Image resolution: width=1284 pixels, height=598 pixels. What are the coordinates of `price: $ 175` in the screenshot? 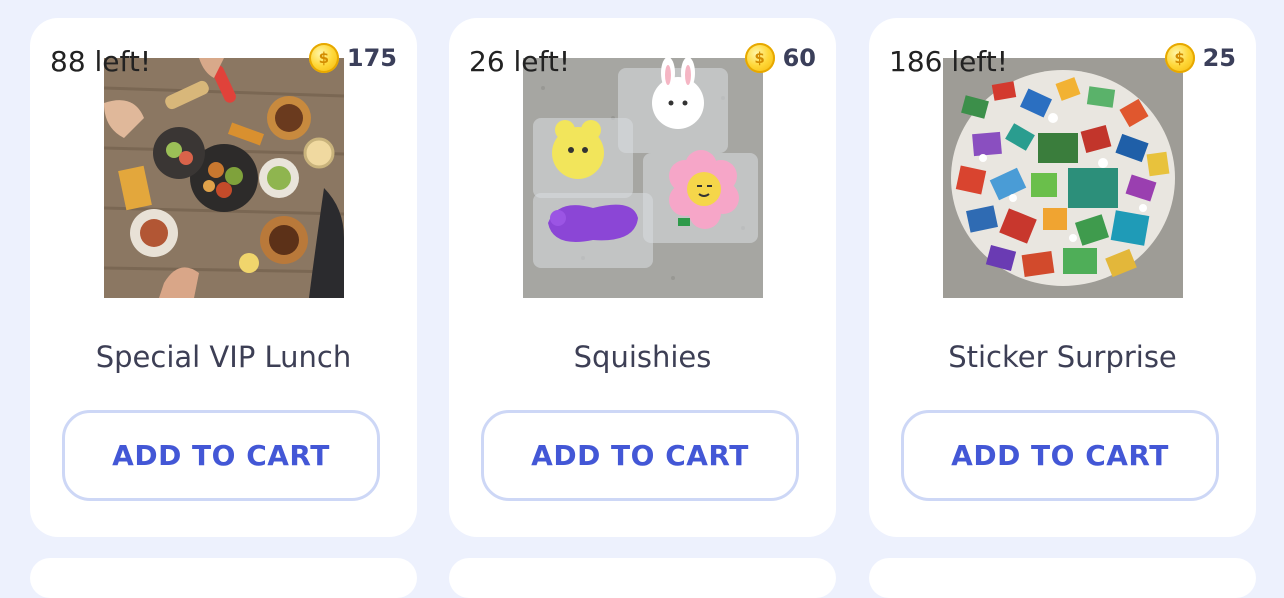 It's located at (352, 58).